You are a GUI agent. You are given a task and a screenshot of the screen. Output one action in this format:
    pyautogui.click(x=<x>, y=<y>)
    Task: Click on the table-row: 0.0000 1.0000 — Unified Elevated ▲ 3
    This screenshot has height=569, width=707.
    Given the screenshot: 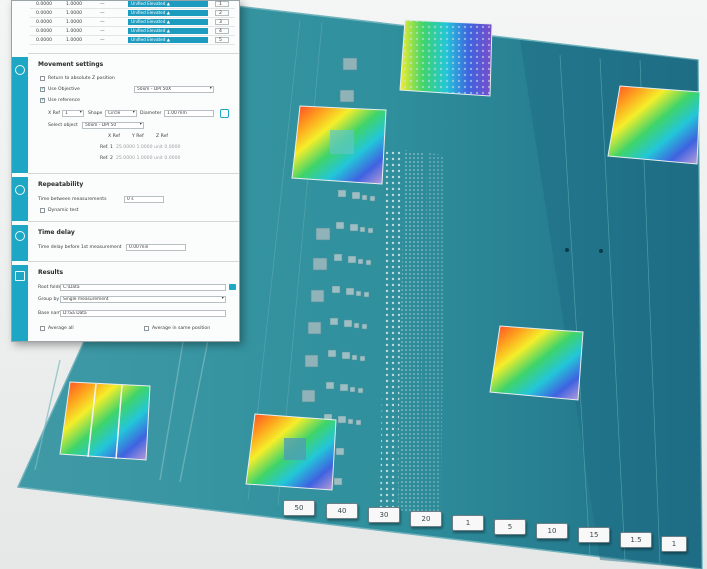 What is the action you would take?
    pyautogui.click(x=132, y=23)
    